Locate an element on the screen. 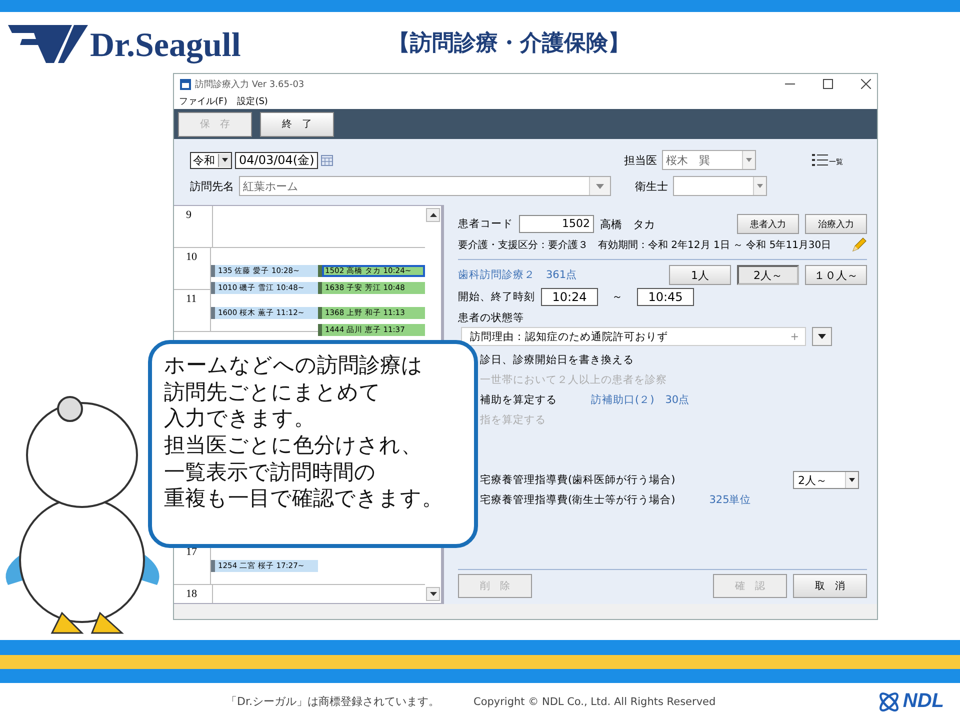 This screenshot has width=960, height=720. patient-code-field: 1502 is located at coordinates (556, 224).